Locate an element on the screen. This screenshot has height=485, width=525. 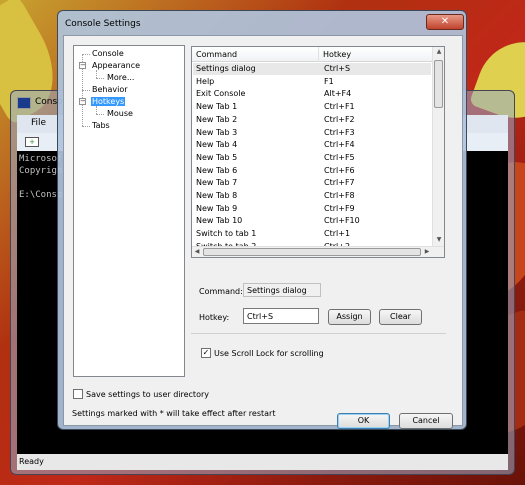
hotkey-row: New Tab 2 Ctrl+F2 is located at coordinates (312, 120).